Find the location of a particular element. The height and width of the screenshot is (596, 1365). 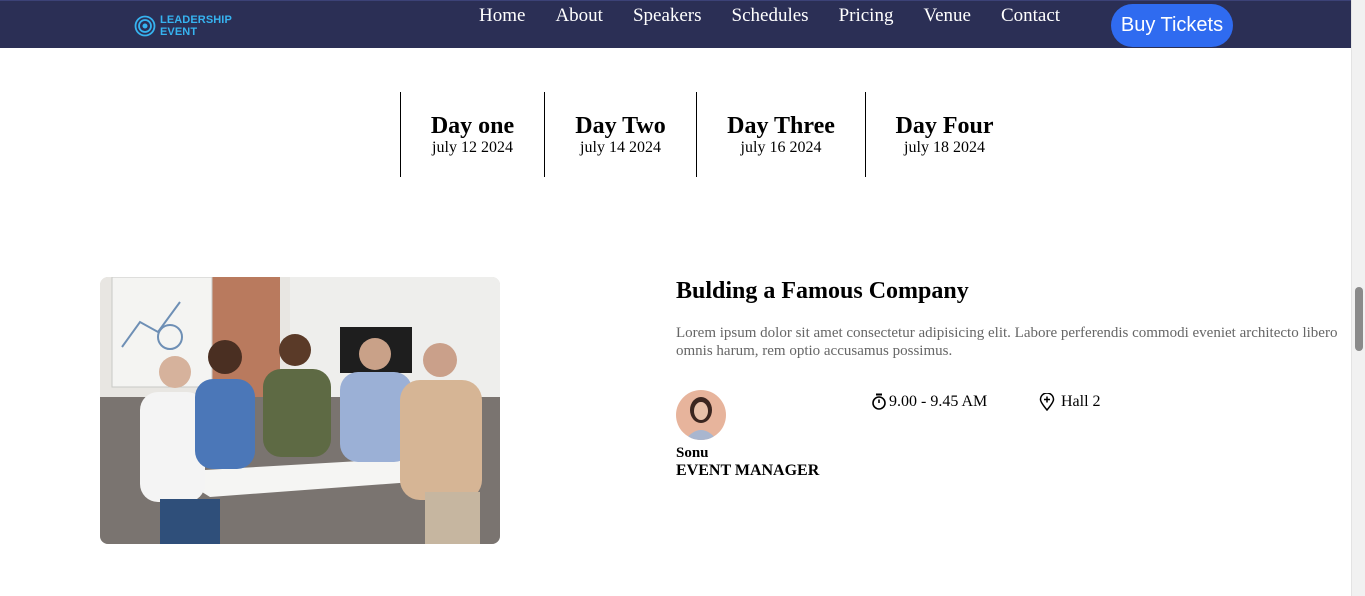

tab-day-four: Day Four july 18 2024 is located at coordinates (944, 134).